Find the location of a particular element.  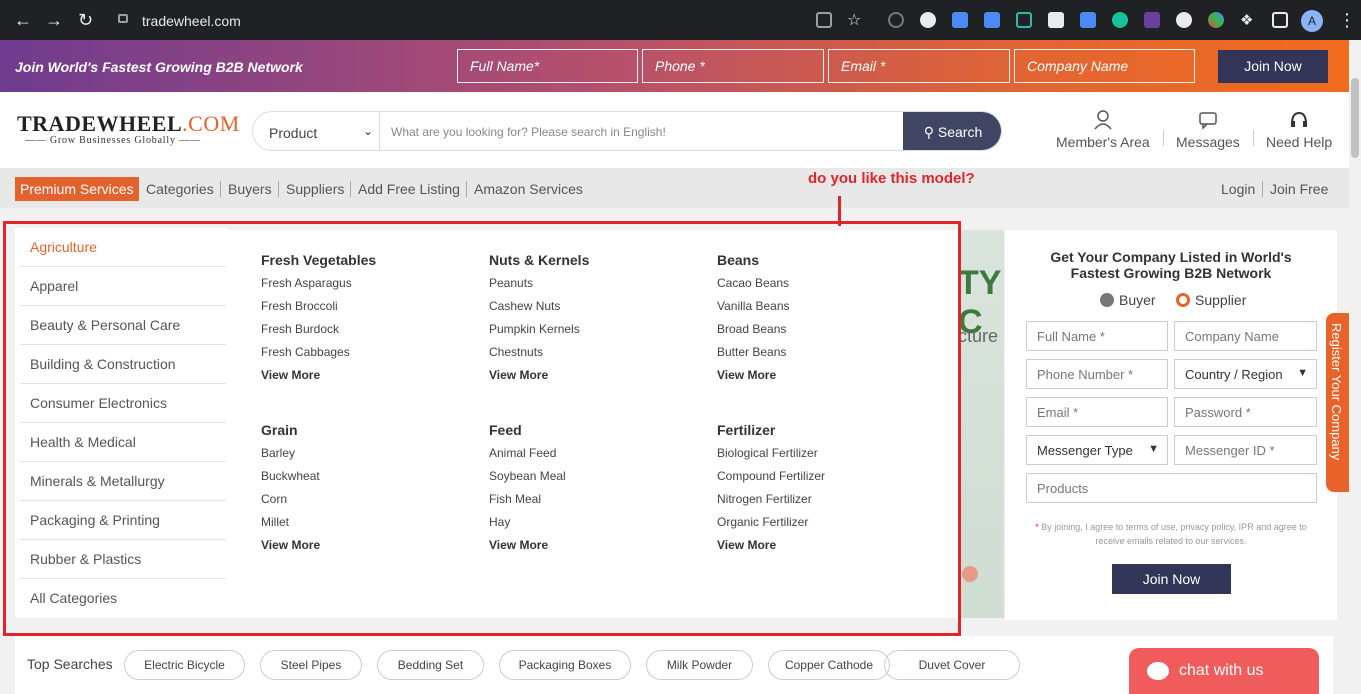

extension-grammarly-icon is located at coordinates (1120, 20).